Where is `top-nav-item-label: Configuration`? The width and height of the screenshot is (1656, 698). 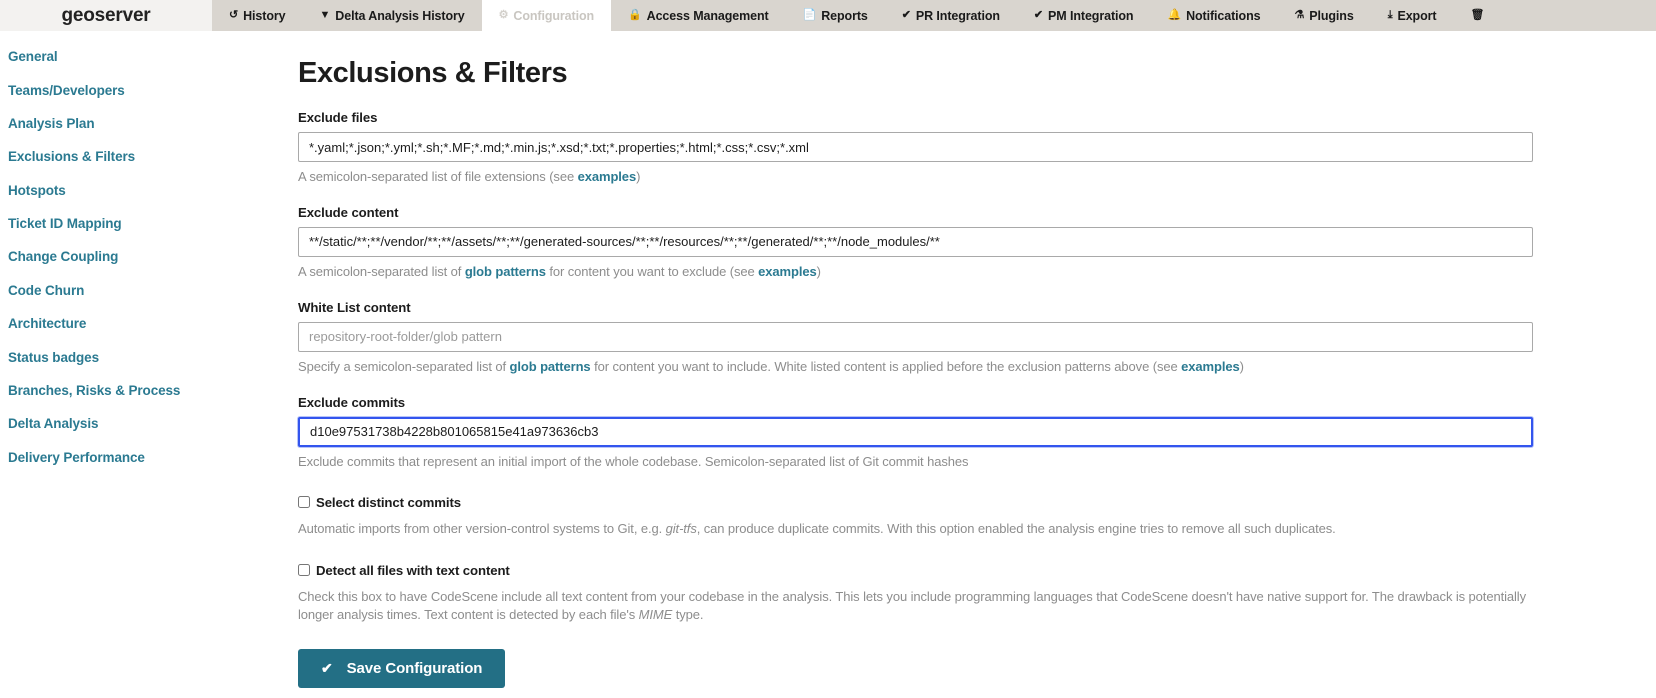
top-nav-item-label: Configuration is located at coordinates (554, 15).